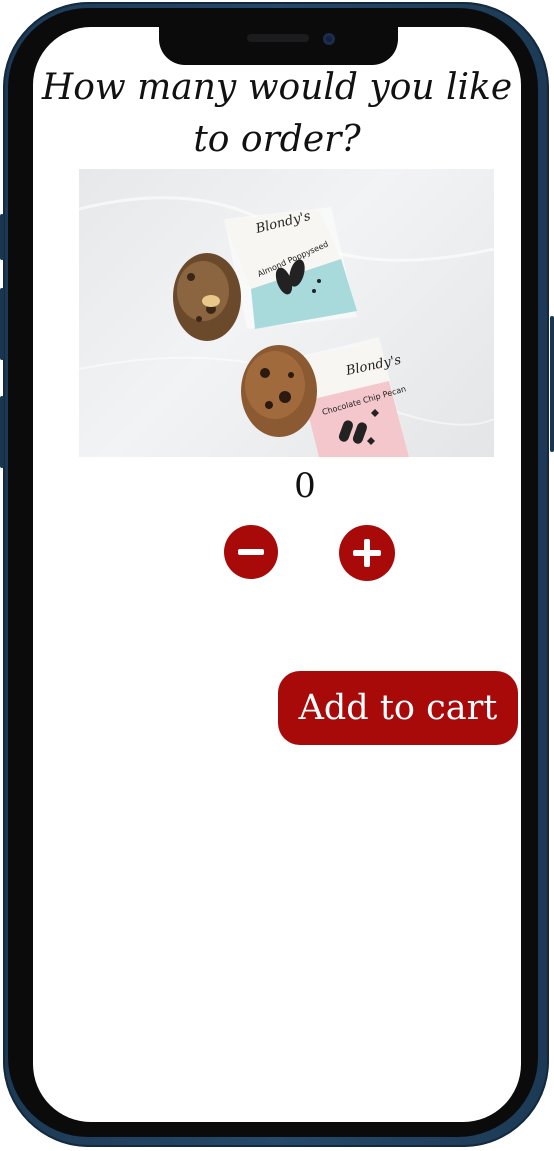 The height and width of the screenshot is (1151, 554). What do you see at coordinates (552, 384) in the screenshot?
I see `side-button-right` at bounding box center [552, 384].